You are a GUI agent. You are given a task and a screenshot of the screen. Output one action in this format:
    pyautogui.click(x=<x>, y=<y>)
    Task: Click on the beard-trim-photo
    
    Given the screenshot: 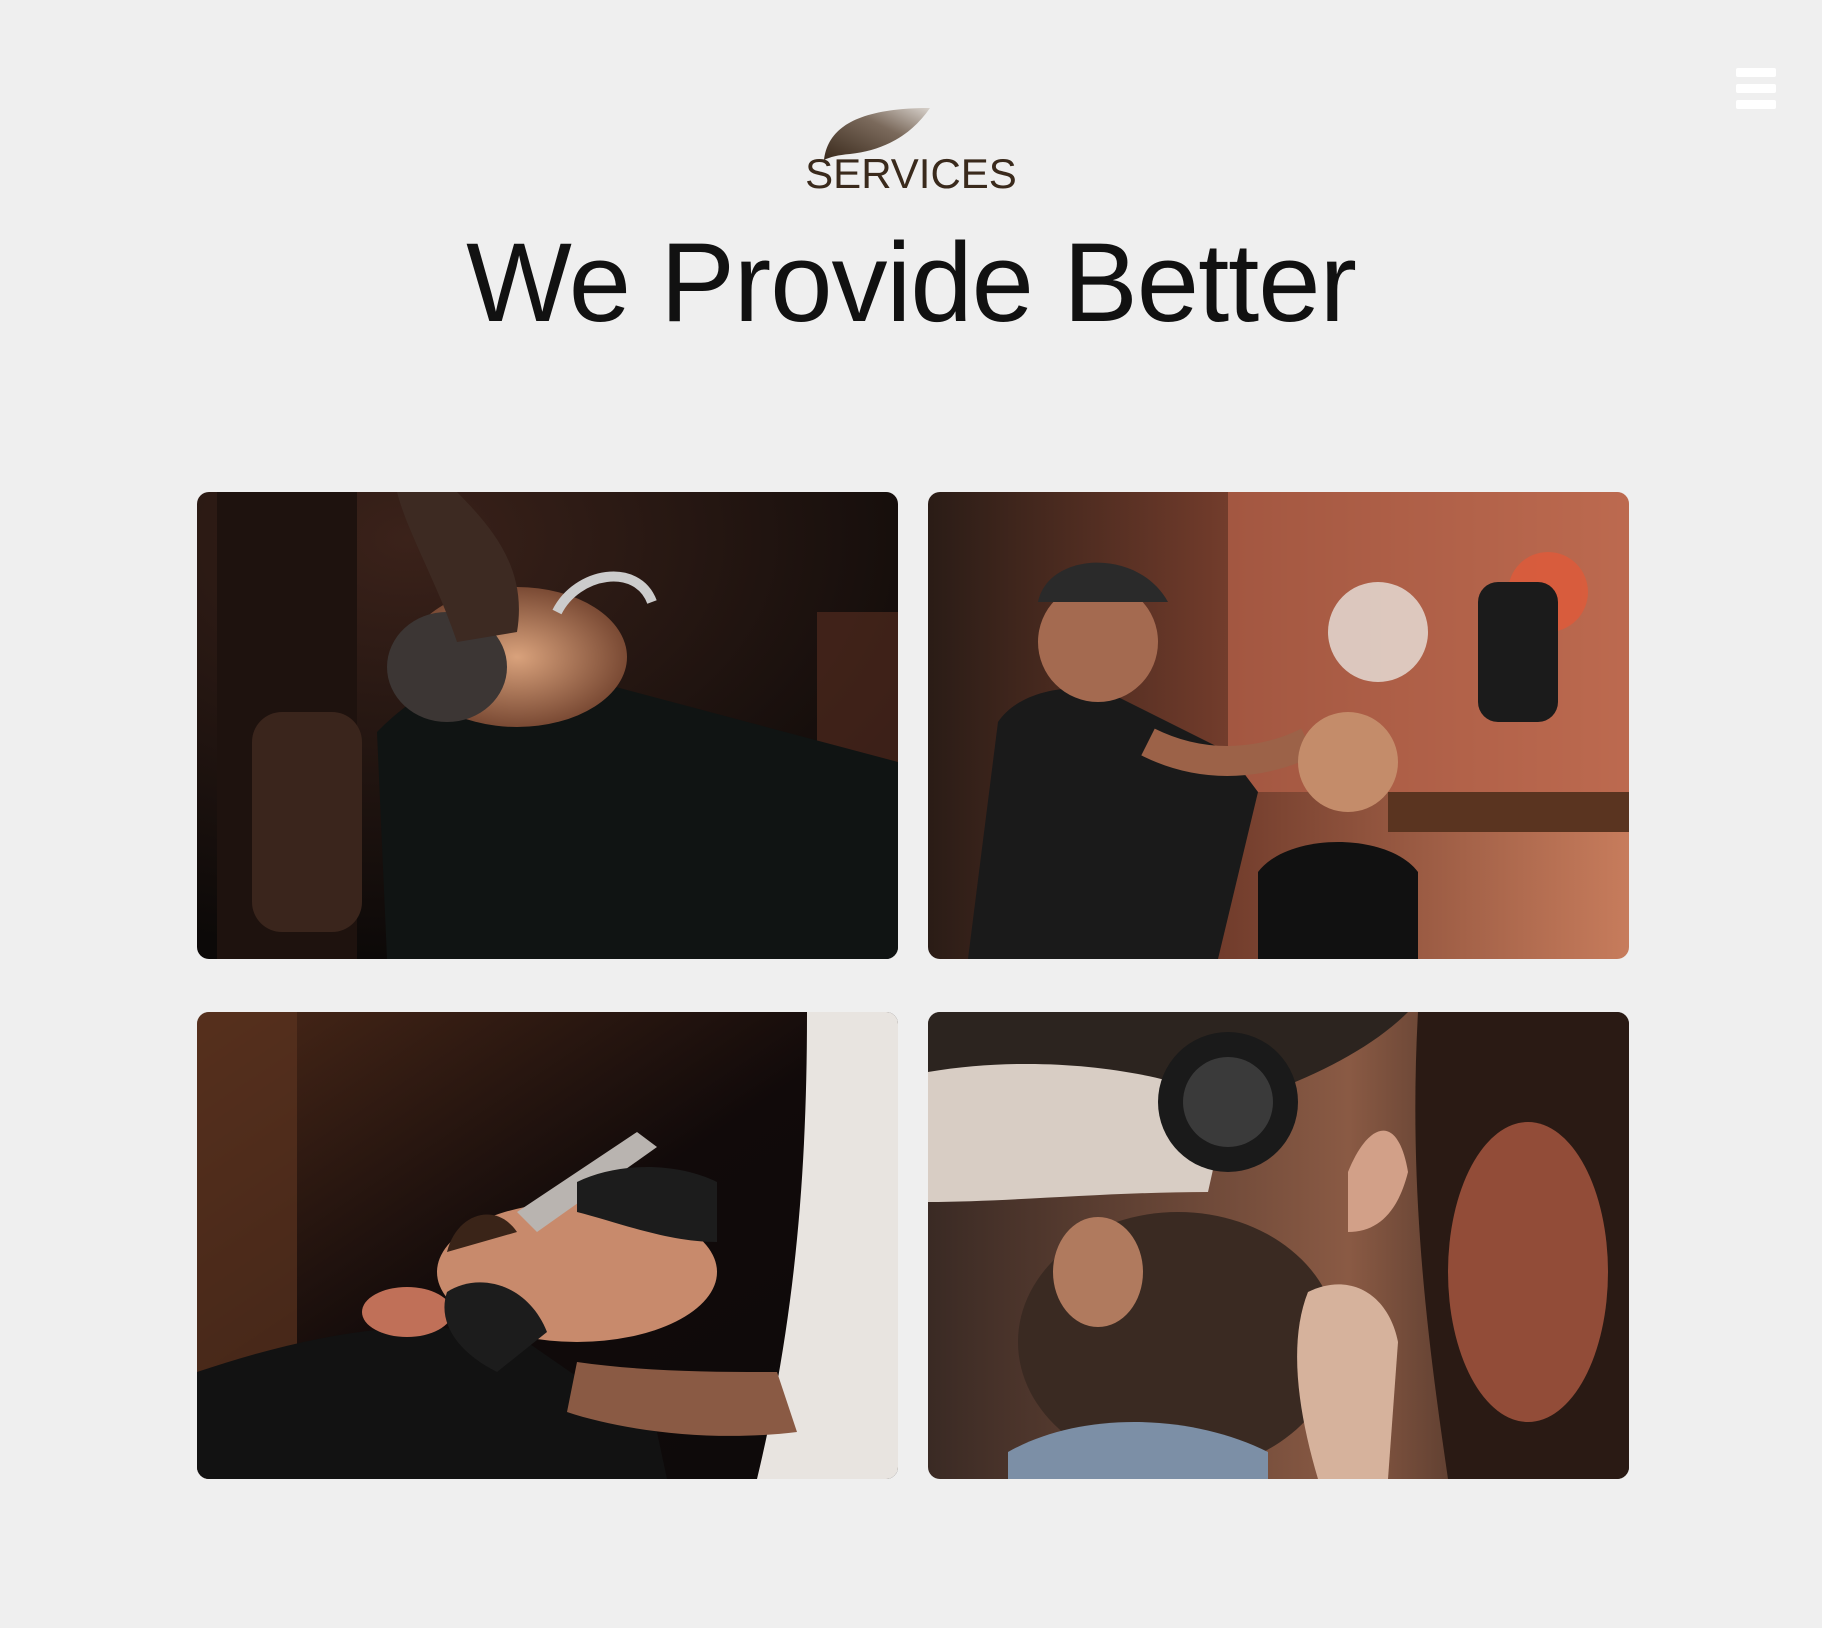 What is the action you would take?
    pyautogui.click(x=547, y=725)
    